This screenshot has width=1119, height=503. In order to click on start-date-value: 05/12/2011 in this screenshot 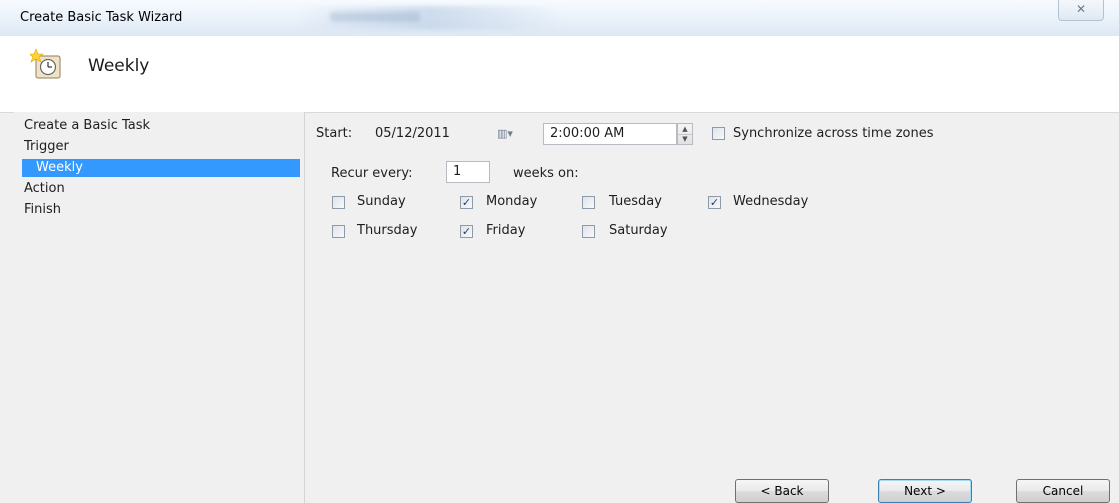, I will do `click(412, 133)`.